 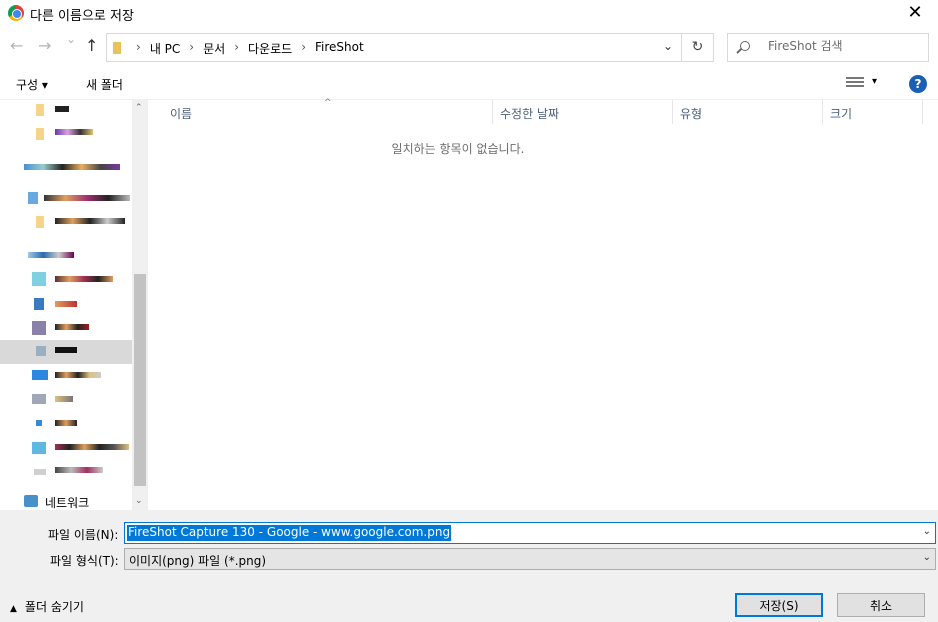 What do you see at coordinates (855, 84) in the screenshot?
I see `view-options-icon` at bounding box center [855, 84].